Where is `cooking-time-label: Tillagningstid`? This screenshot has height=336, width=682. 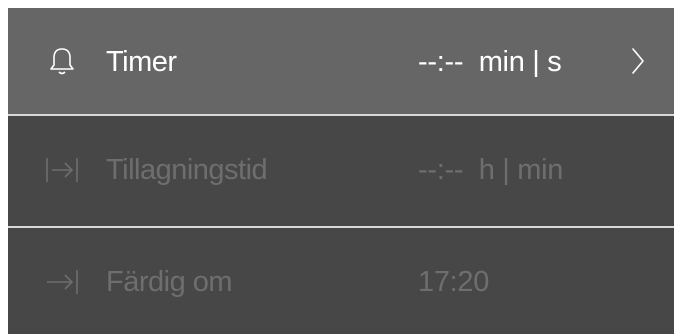
cooking-time-label: Tillagningstid is located at coordinates (187, 170).